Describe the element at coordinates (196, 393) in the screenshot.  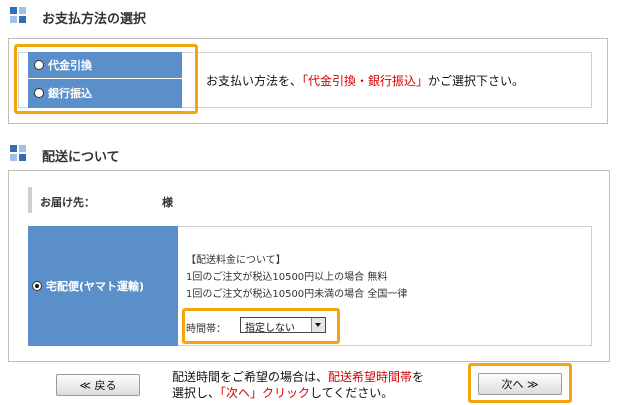
I see `footer-msg-2-pre: 選択し、` at that location.